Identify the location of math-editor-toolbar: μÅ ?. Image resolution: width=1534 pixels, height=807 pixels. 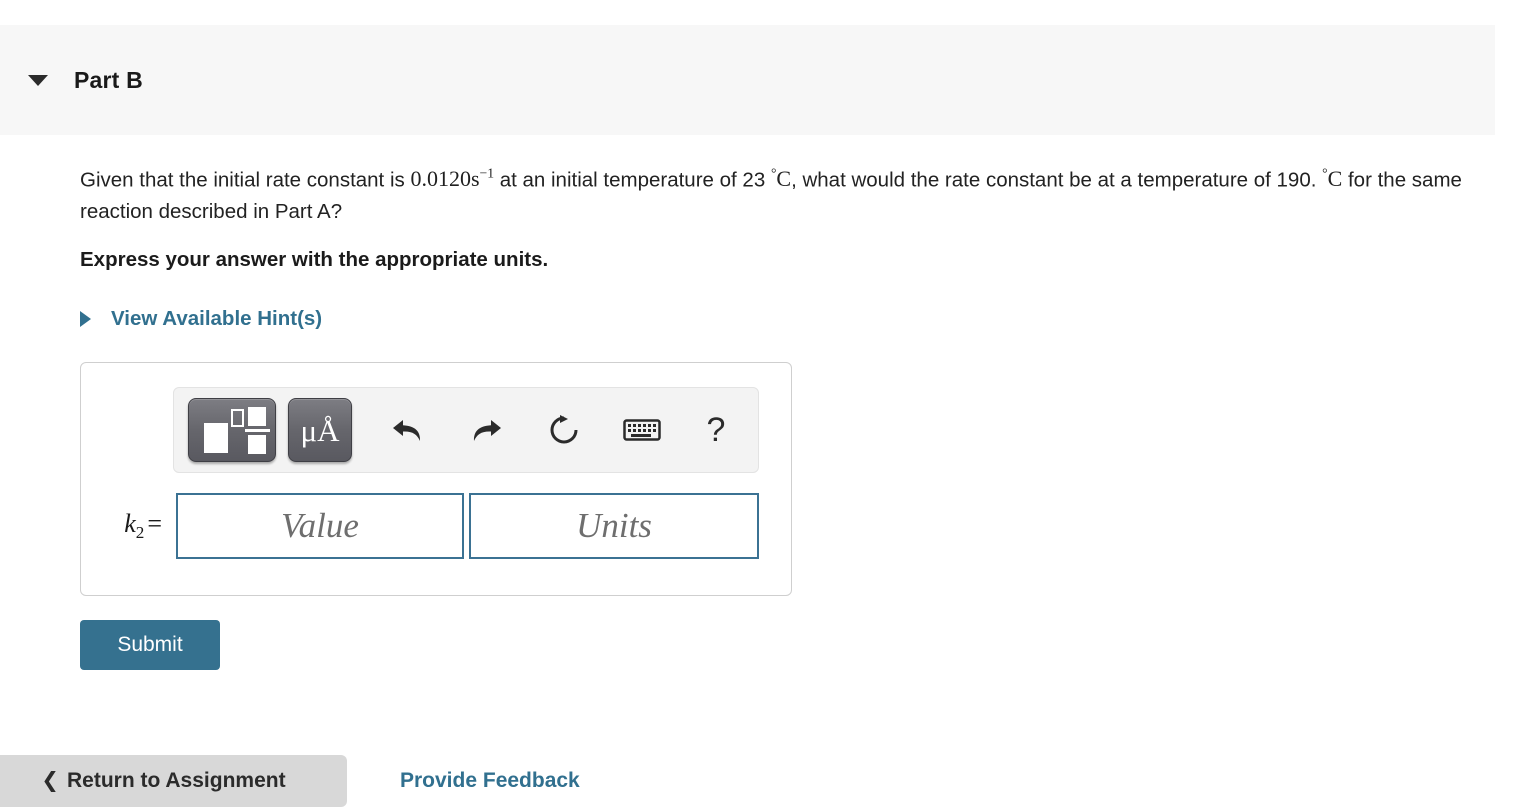
(466, 430).